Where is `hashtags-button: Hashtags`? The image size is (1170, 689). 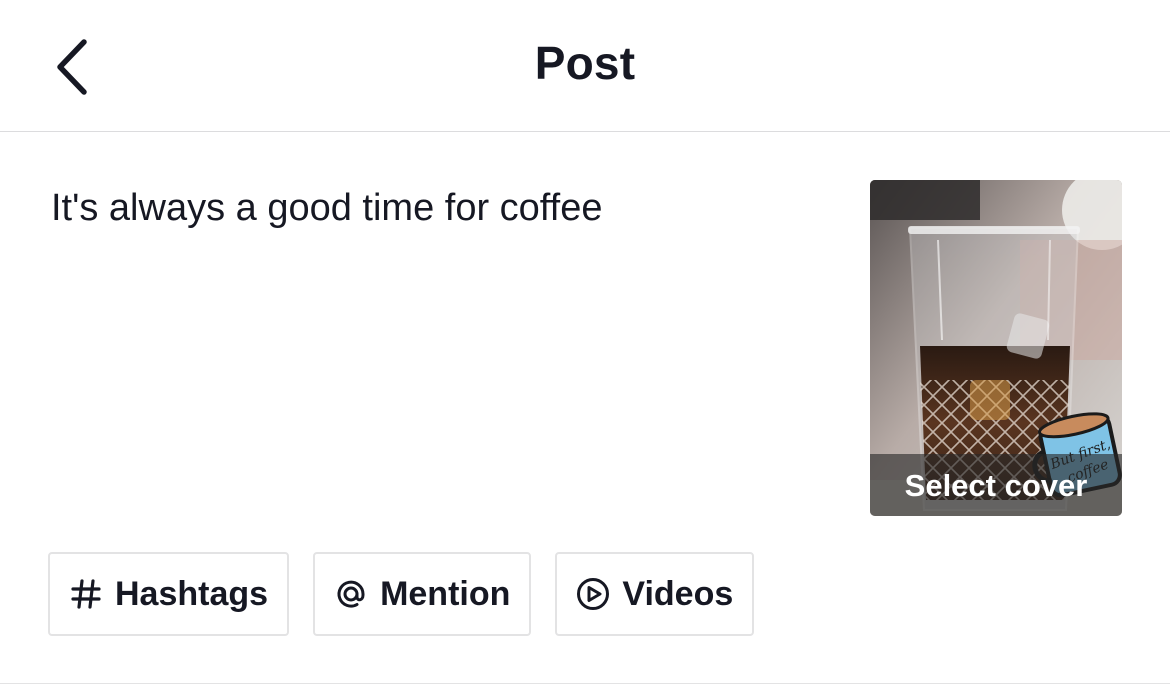
hashtags-button: Hashtags is located at coordinates (169, 594).